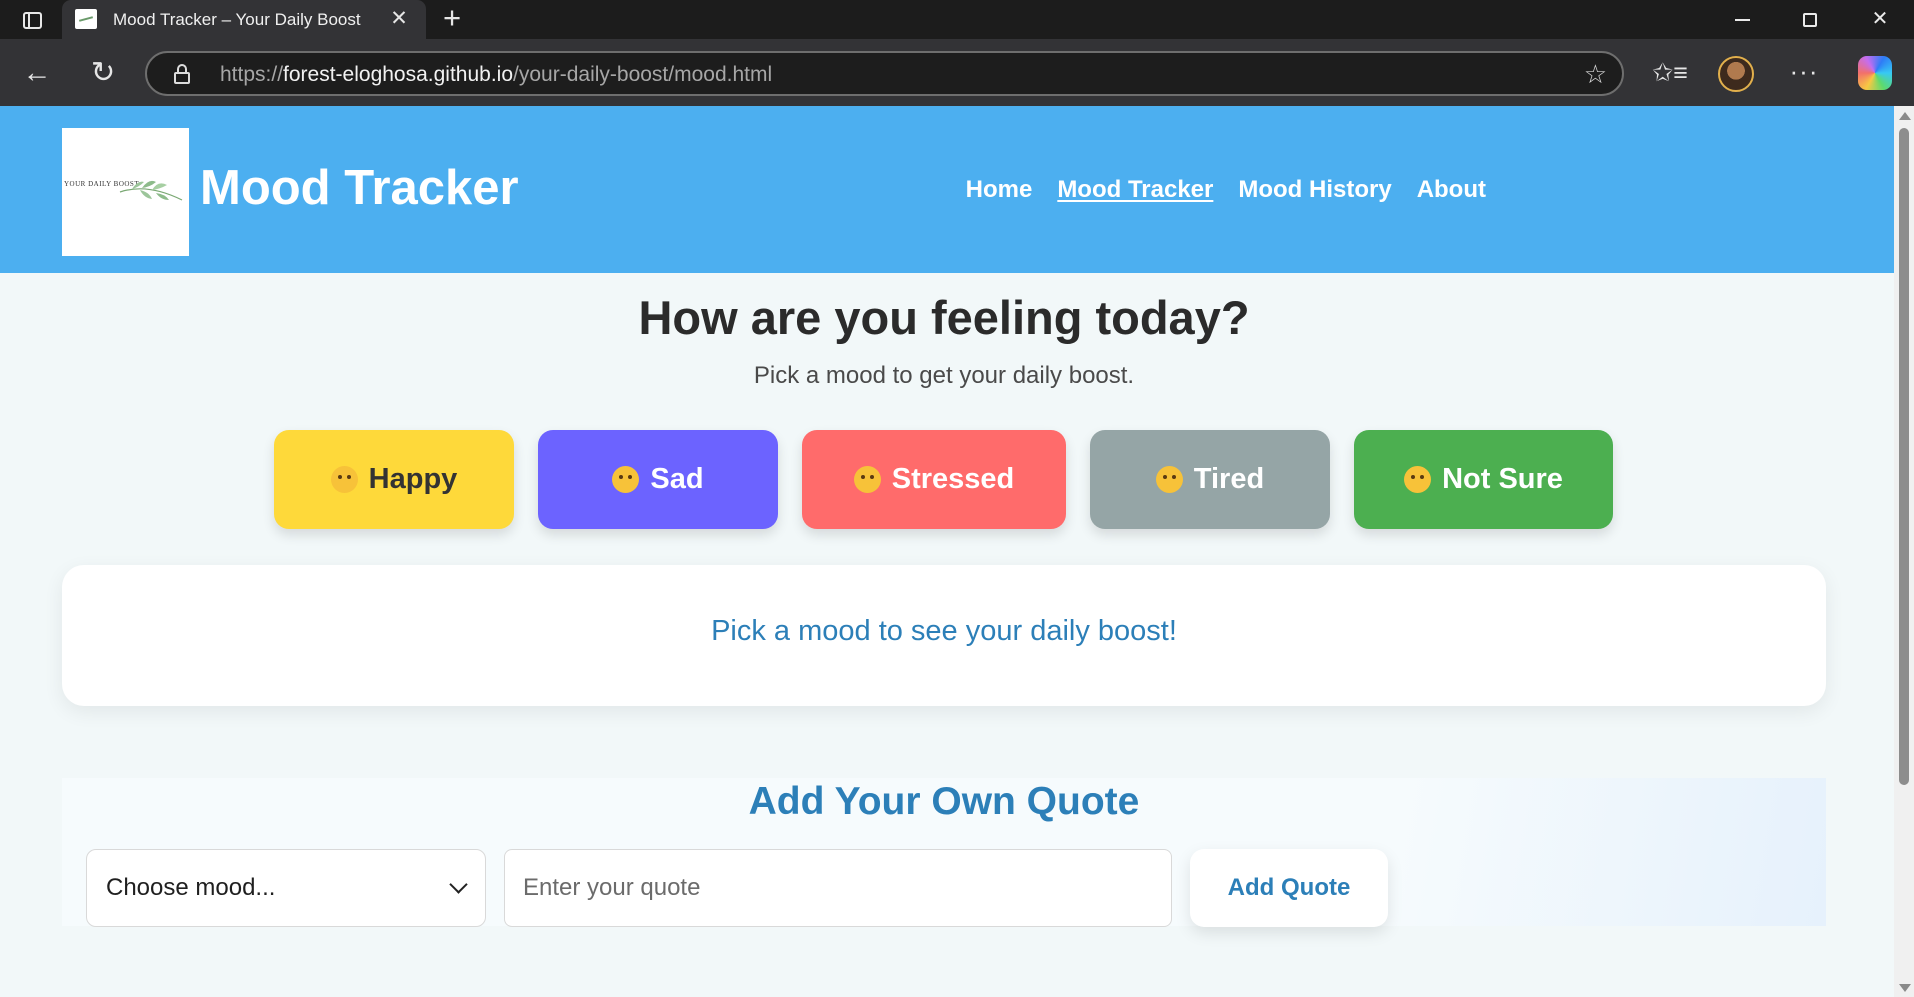  I want to click on site-logo: YOUR DAILY BOOST, so click(125, 192).